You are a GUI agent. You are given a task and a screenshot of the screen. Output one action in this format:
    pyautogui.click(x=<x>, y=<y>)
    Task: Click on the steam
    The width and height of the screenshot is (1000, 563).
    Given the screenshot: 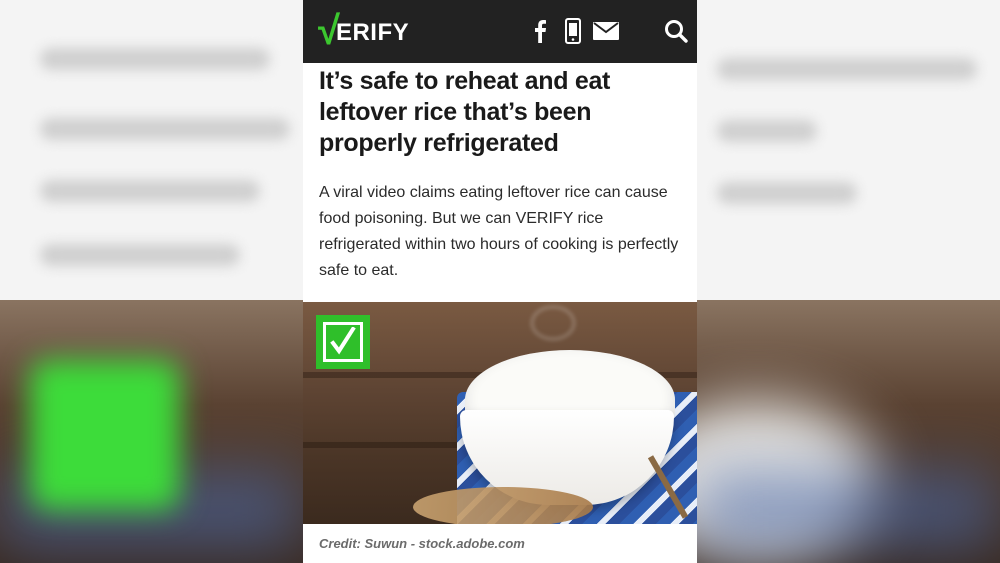 What is the action you would take?
    pyautogui.click(x=553, y=323)
    